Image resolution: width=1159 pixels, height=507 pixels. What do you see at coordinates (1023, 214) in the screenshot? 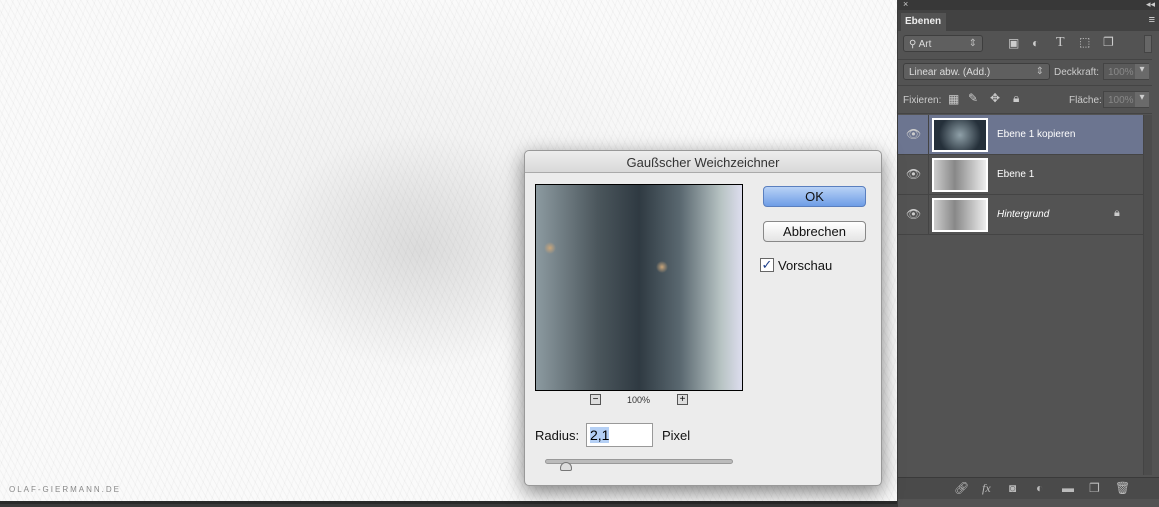
I see `layer-name: Hintergrund` at bounding box center [1023, 214].